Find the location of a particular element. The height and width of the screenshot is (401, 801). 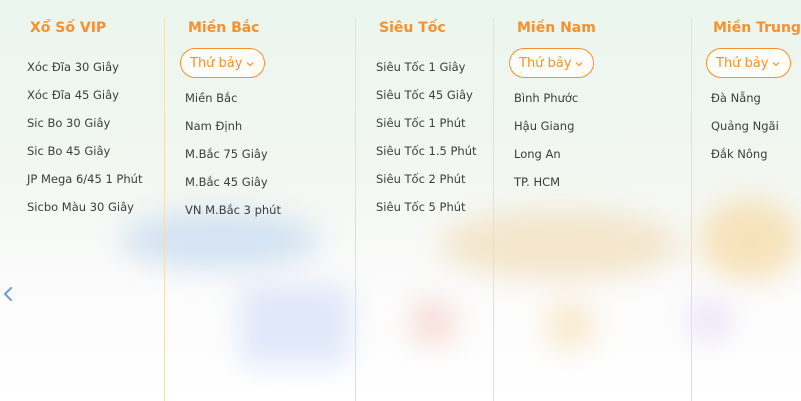

column-title: Miền Nam is located at coordinates (556, 28).